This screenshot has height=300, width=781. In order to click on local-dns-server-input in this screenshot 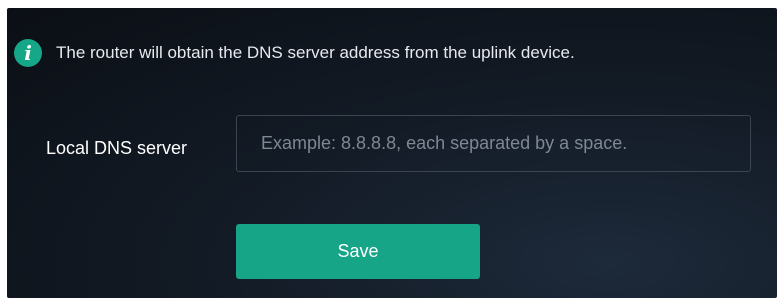, I will do `click(493, 143)`.